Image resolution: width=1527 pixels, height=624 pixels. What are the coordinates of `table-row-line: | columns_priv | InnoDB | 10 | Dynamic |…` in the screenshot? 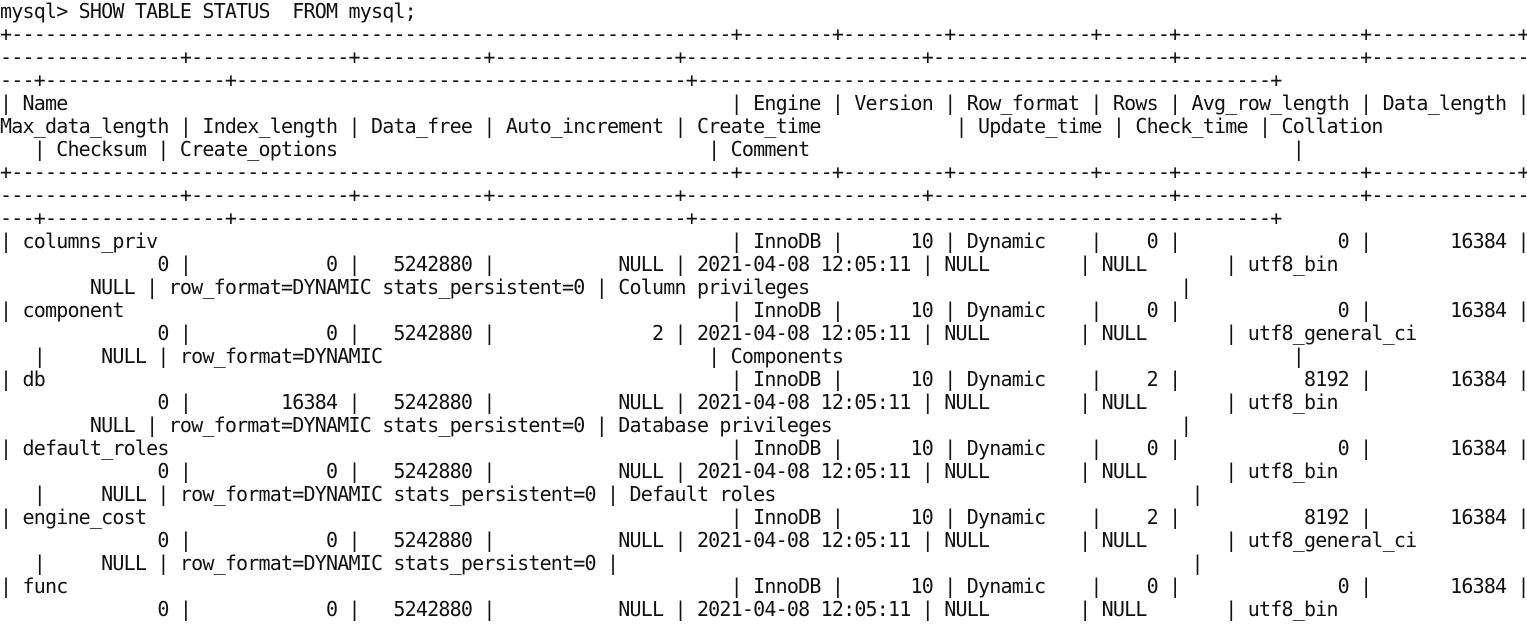 It's located at (763, 241).